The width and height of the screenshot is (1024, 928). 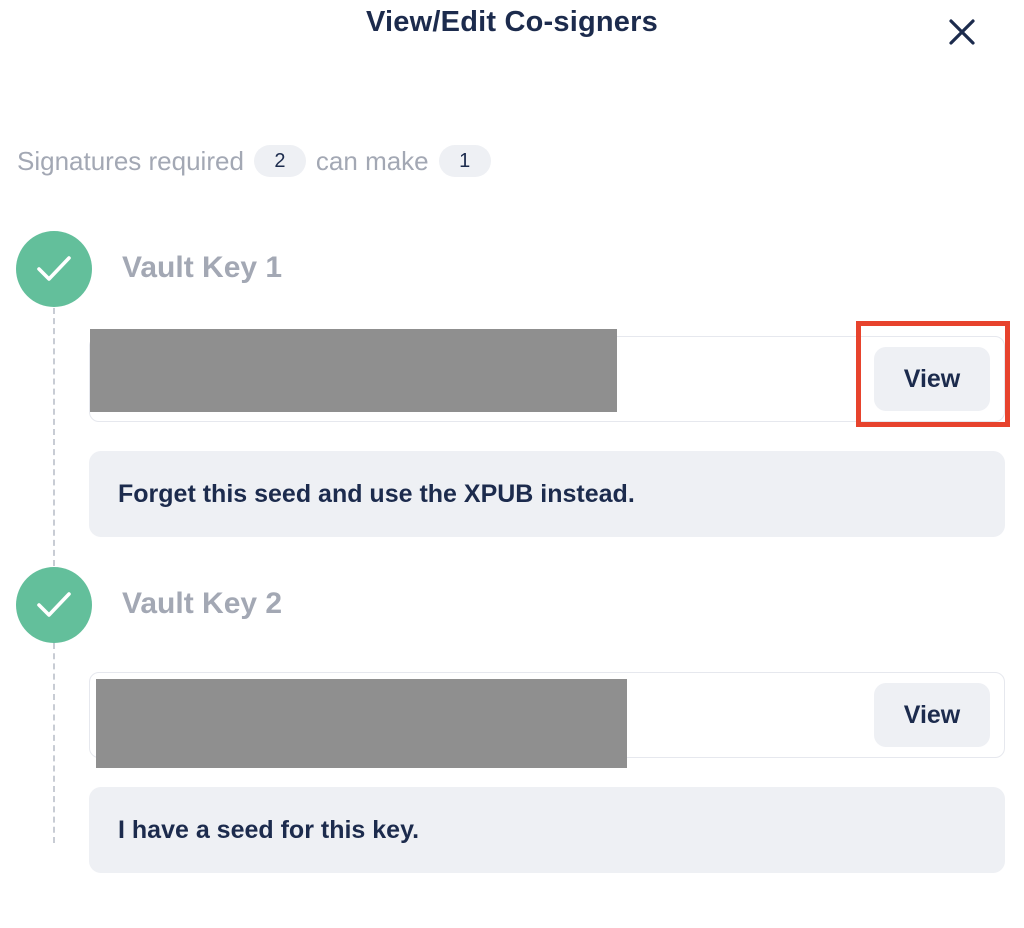 I want to click on key-1-view-button: View, so click(x=932, y=379).